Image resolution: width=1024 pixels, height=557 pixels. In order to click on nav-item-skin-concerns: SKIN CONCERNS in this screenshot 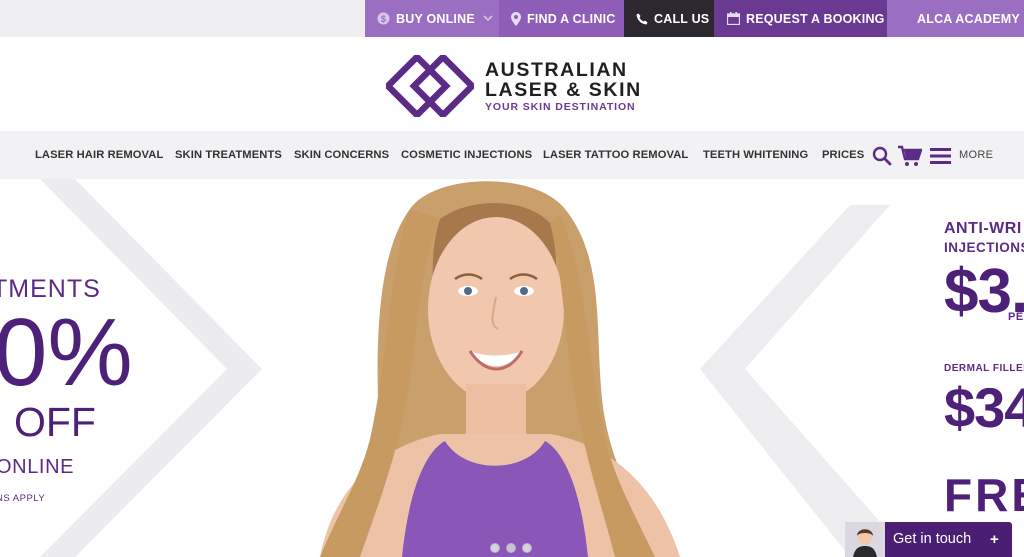, I will do `click(341, 155)`.